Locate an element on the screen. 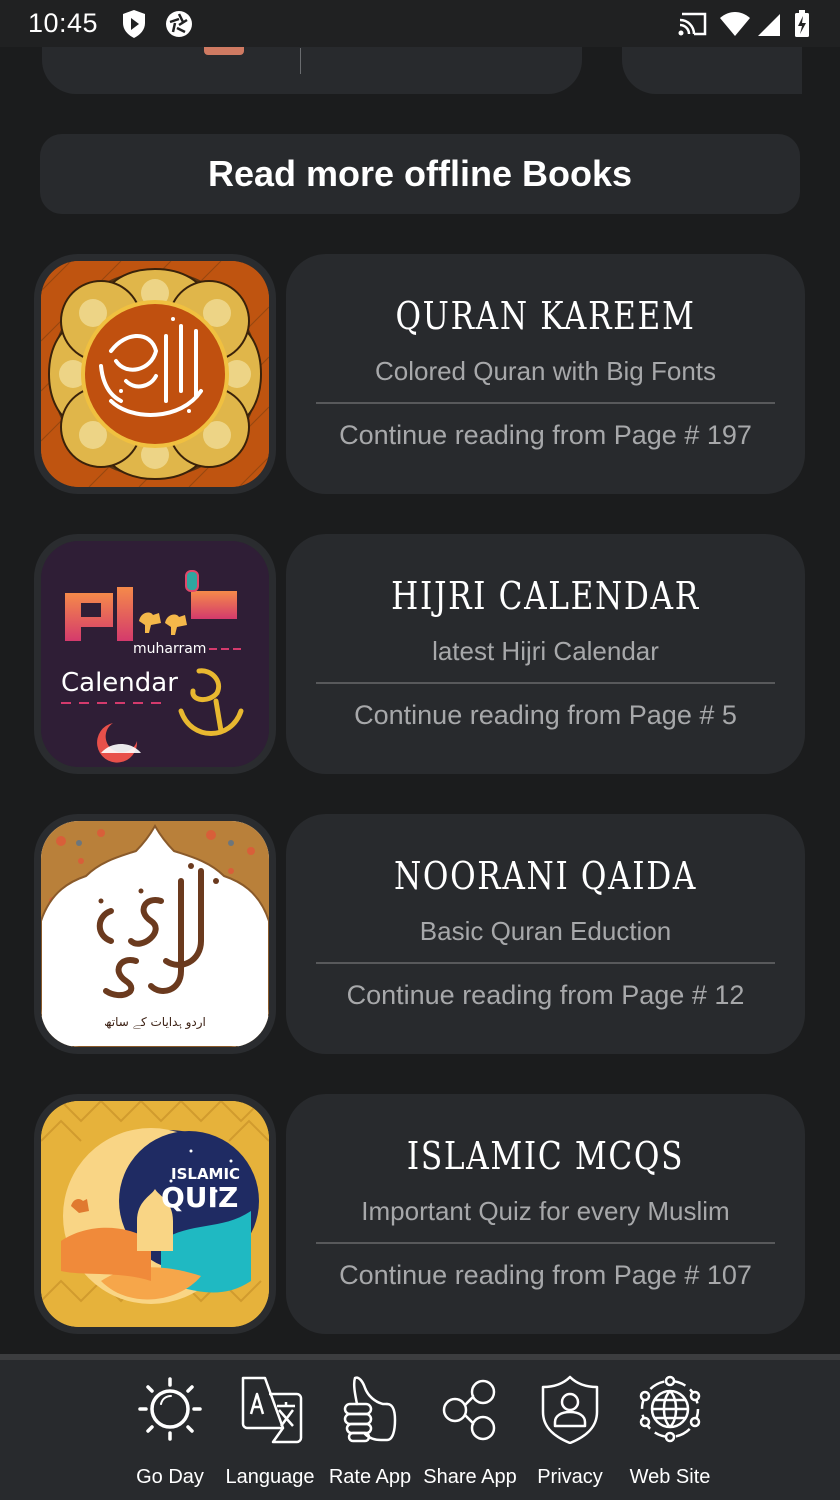 This screenshot has width=840, height=1500. quran-kareem-thumbnail is located at coordinates (155, 374).